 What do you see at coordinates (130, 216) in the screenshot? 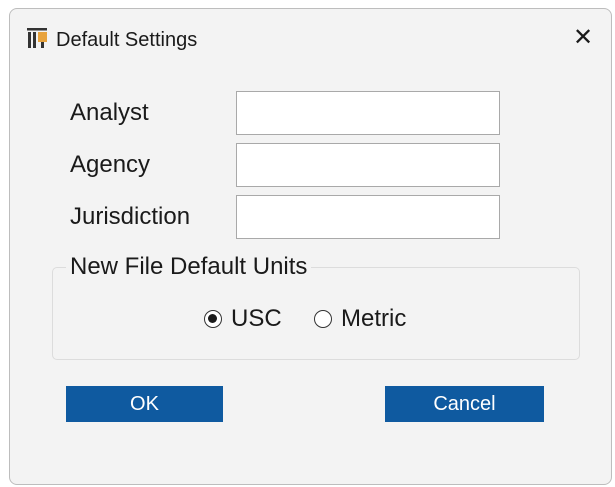
I see `jurisdiction-label: Jurisdiction` at bounding box center [130, 216].